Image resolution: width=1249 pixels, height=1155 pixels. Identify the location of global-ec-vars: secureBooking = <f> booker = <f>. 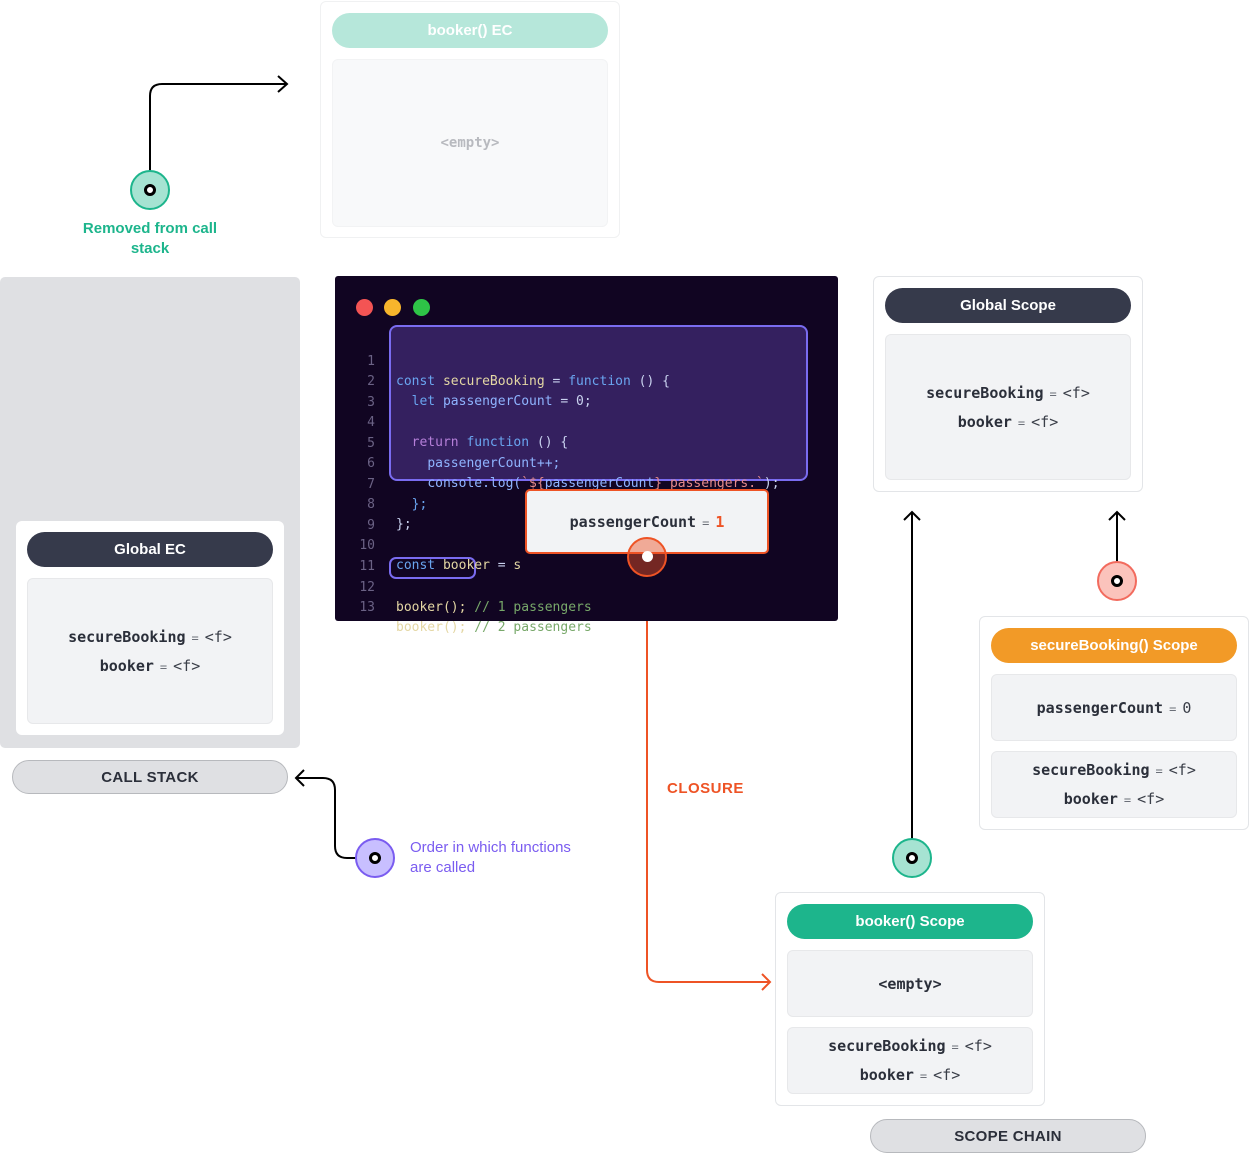
(150, 651).